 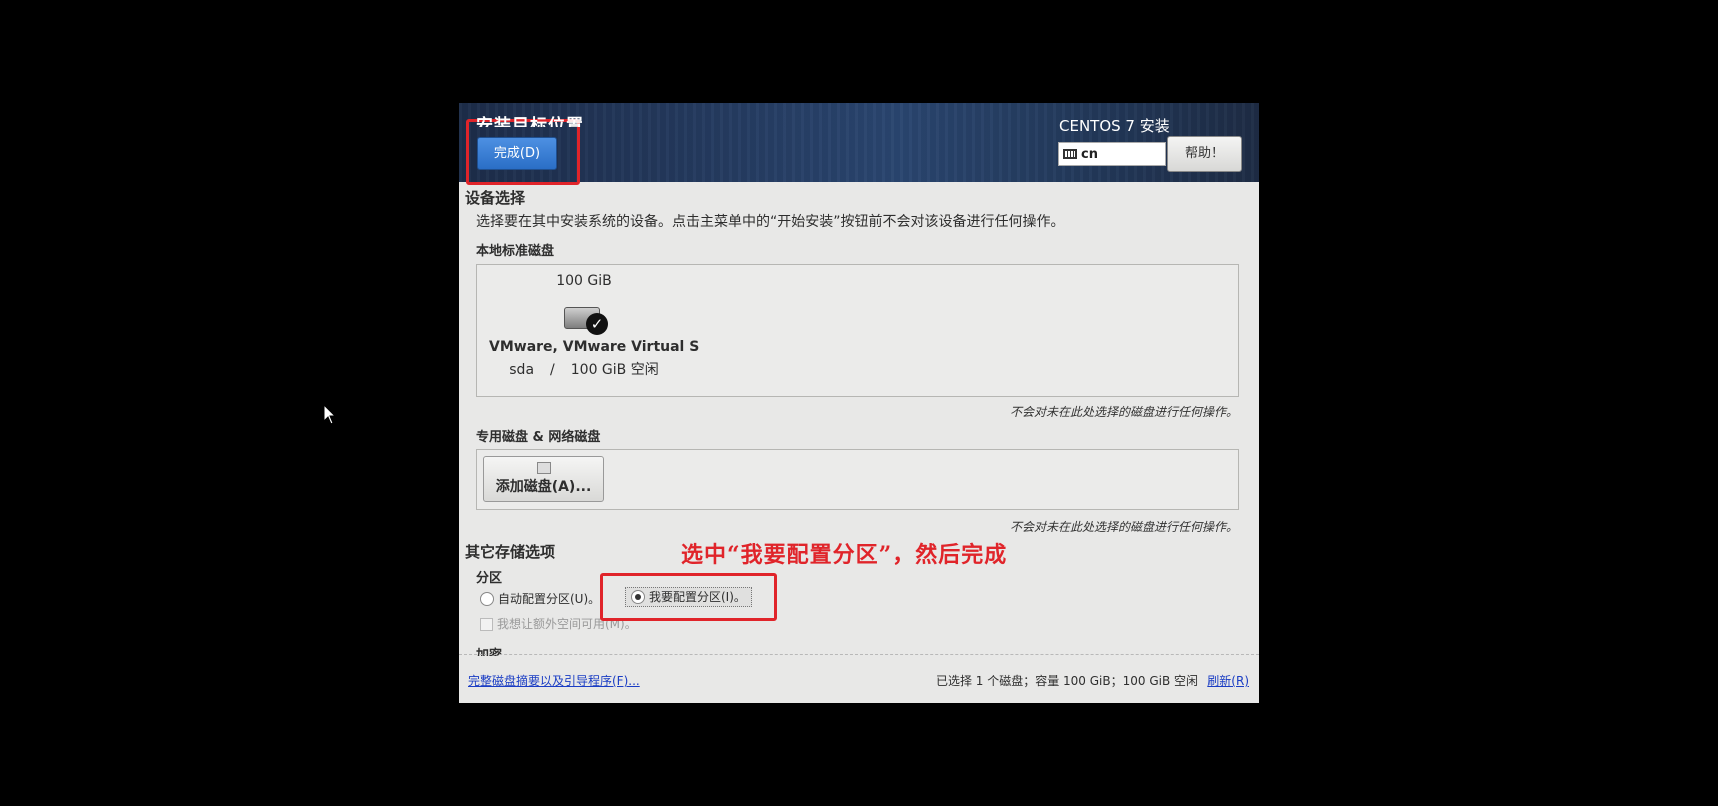 What do you see at coordinates (487, 599) in the screenshot?
I see `auto-partition-radio` at bounding box center [487, 599].